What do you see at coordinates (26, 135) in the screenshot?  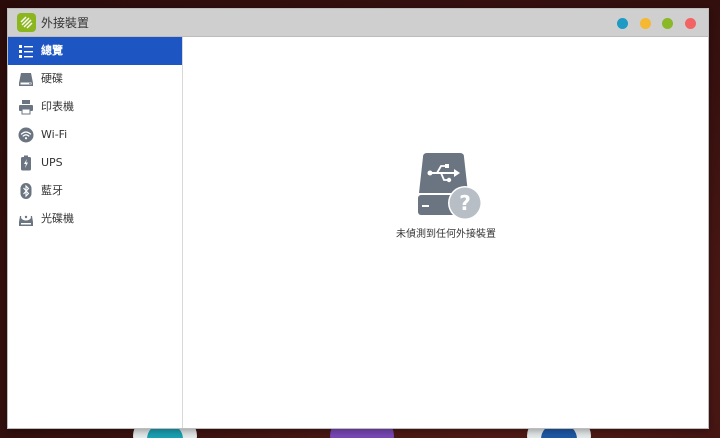 I see `wifi-icon` at bounding box center [26, 135].